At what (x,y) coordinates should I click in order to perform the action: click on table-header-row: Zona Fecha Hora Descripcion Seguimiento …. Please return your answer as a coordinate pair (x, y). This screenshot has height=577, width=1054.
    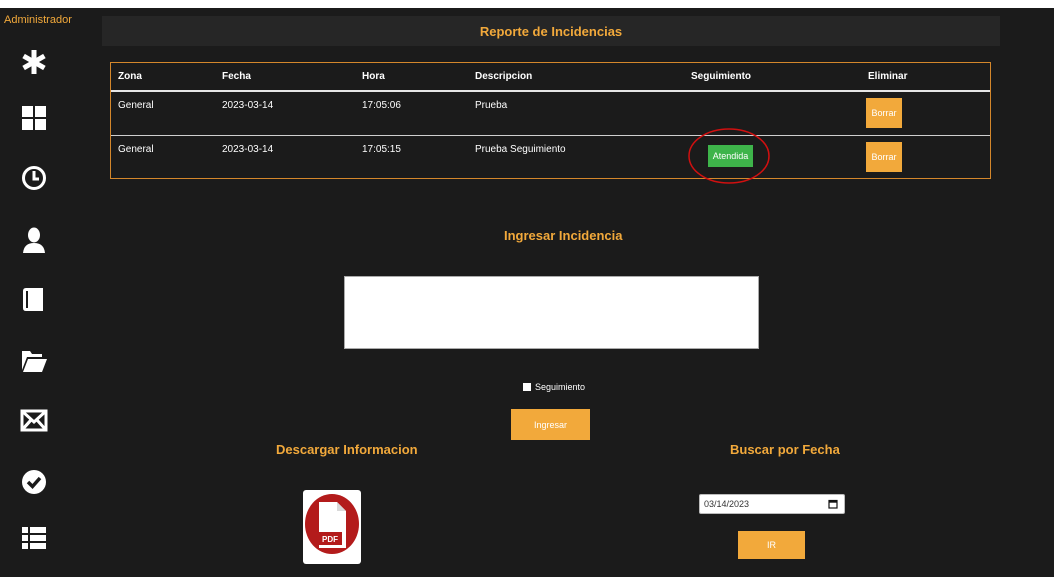
    Looking at the image, I should click on (550, 77).